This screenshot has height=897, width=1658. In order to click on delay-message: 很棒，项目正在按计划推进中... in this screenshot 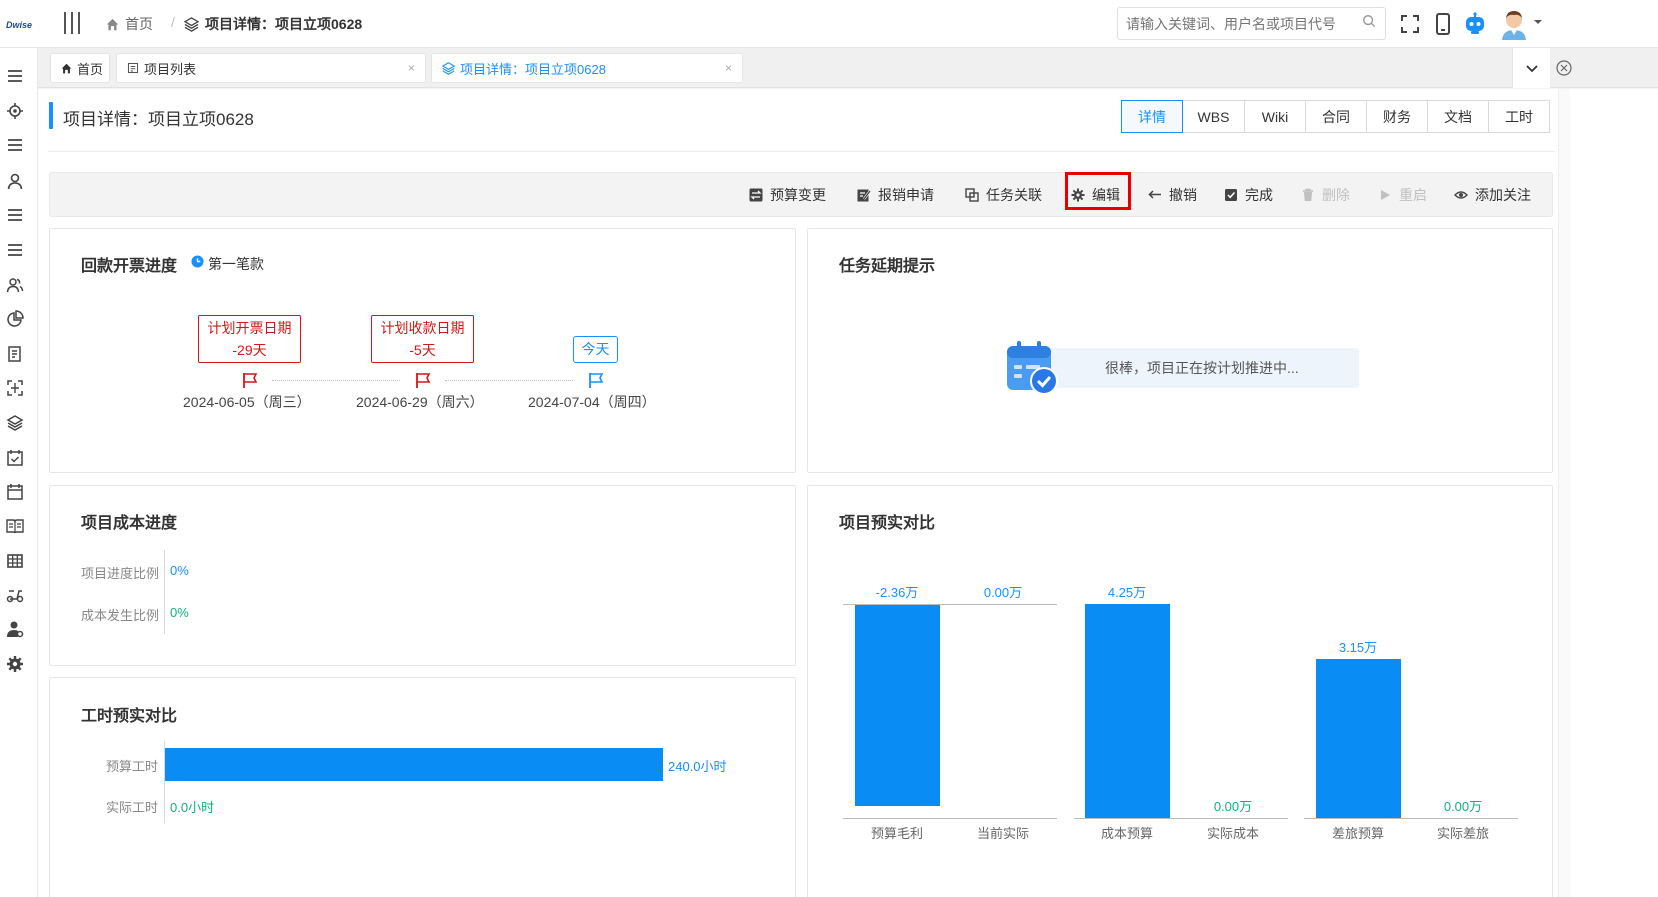, I will do `click(1203, 368)`.